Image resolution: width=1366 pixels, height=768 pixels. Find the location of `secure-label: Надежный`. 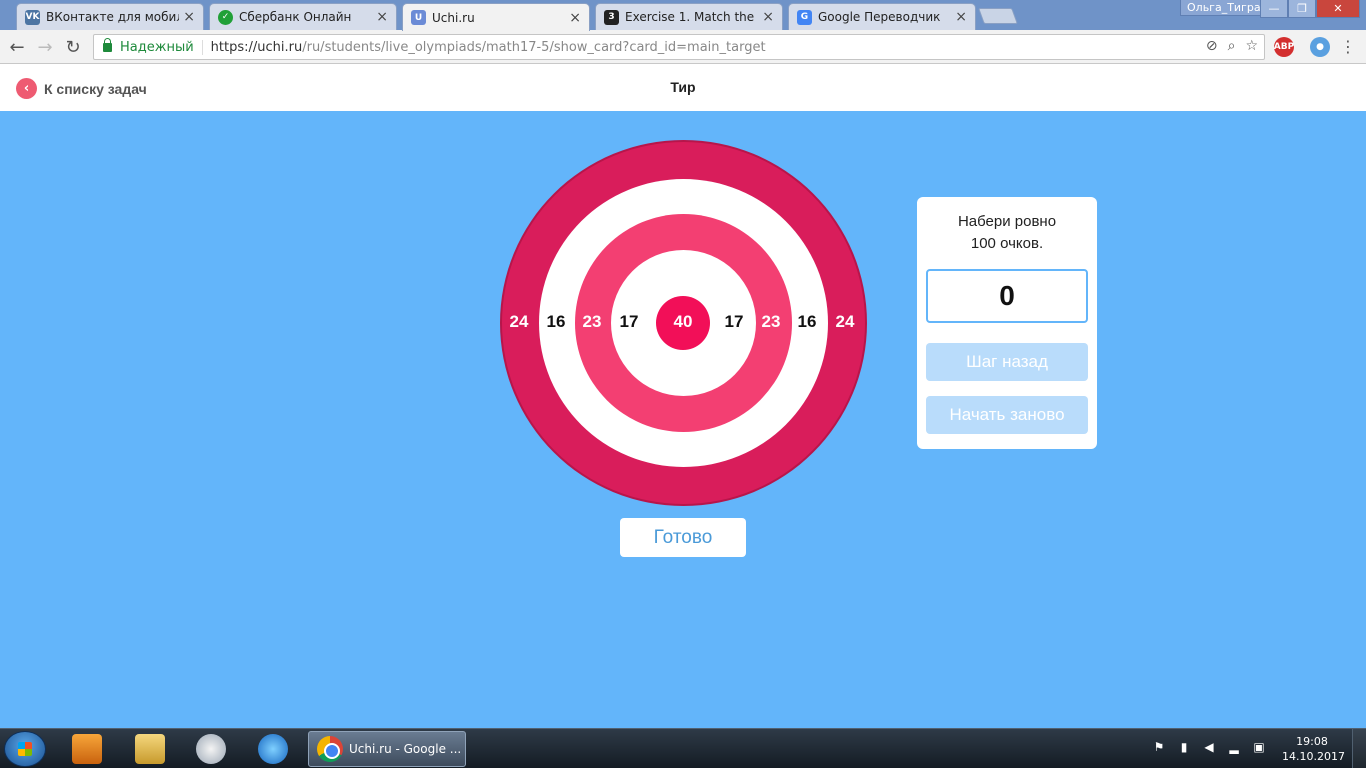

secure-label: Надежный is located at coordinates (161, 47).